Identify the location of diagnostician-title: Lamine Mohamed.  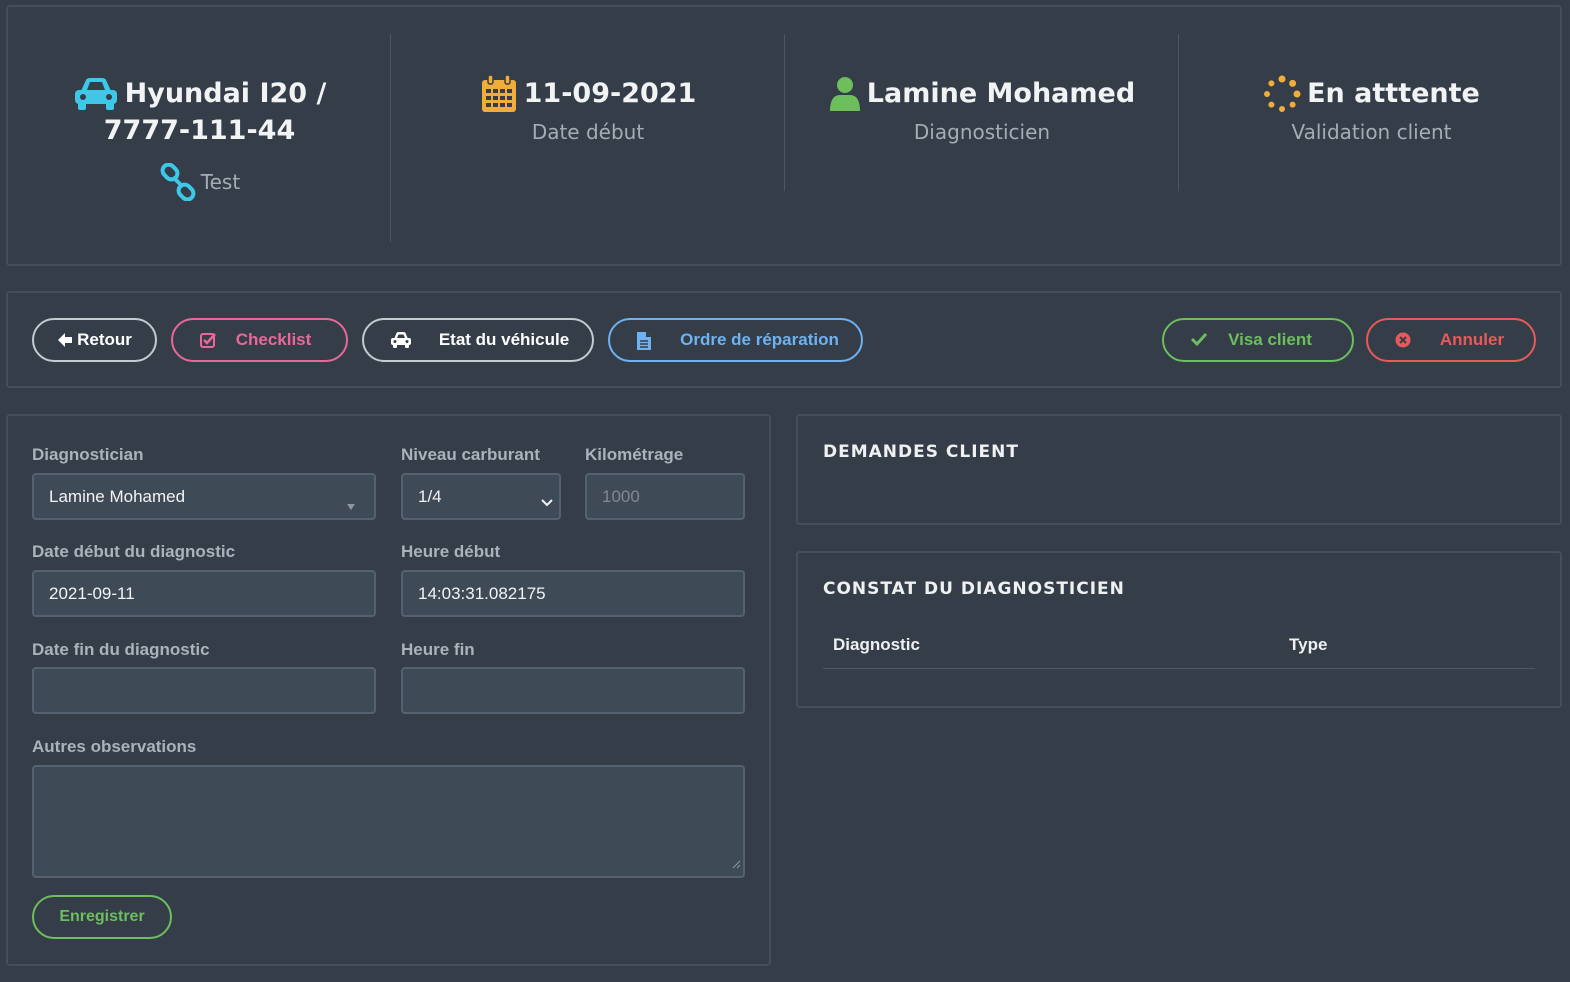
(982, 93).